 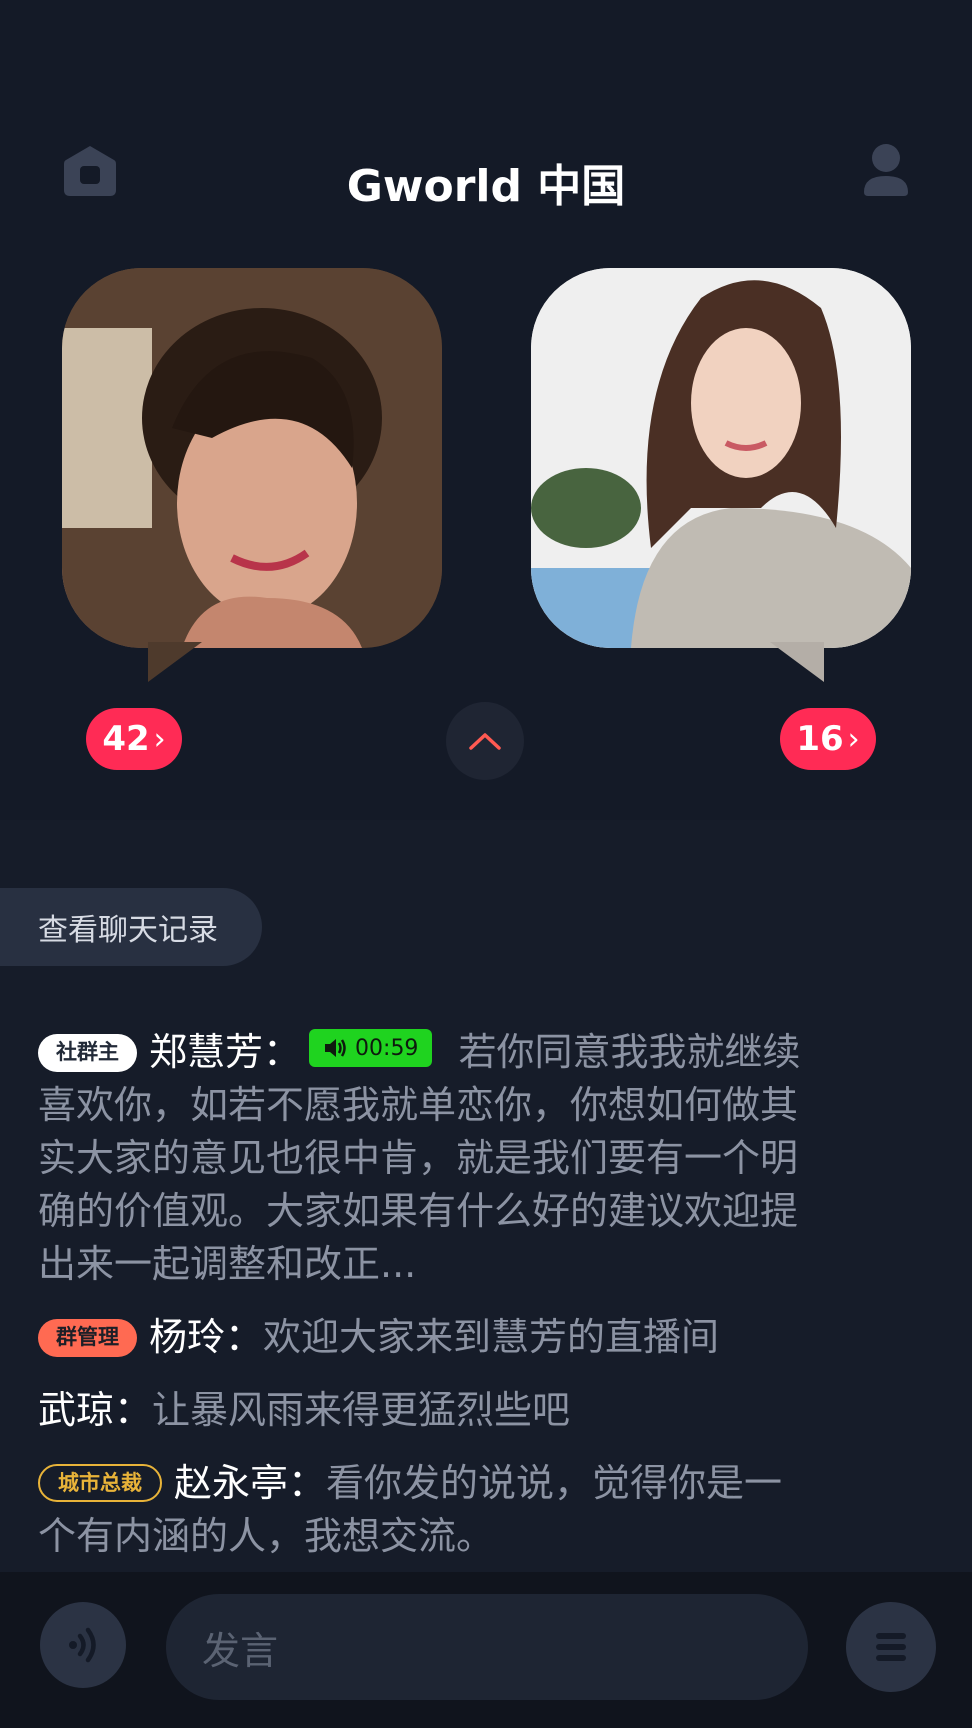 I want to click on host-avatar, so click(x=252, y=458).